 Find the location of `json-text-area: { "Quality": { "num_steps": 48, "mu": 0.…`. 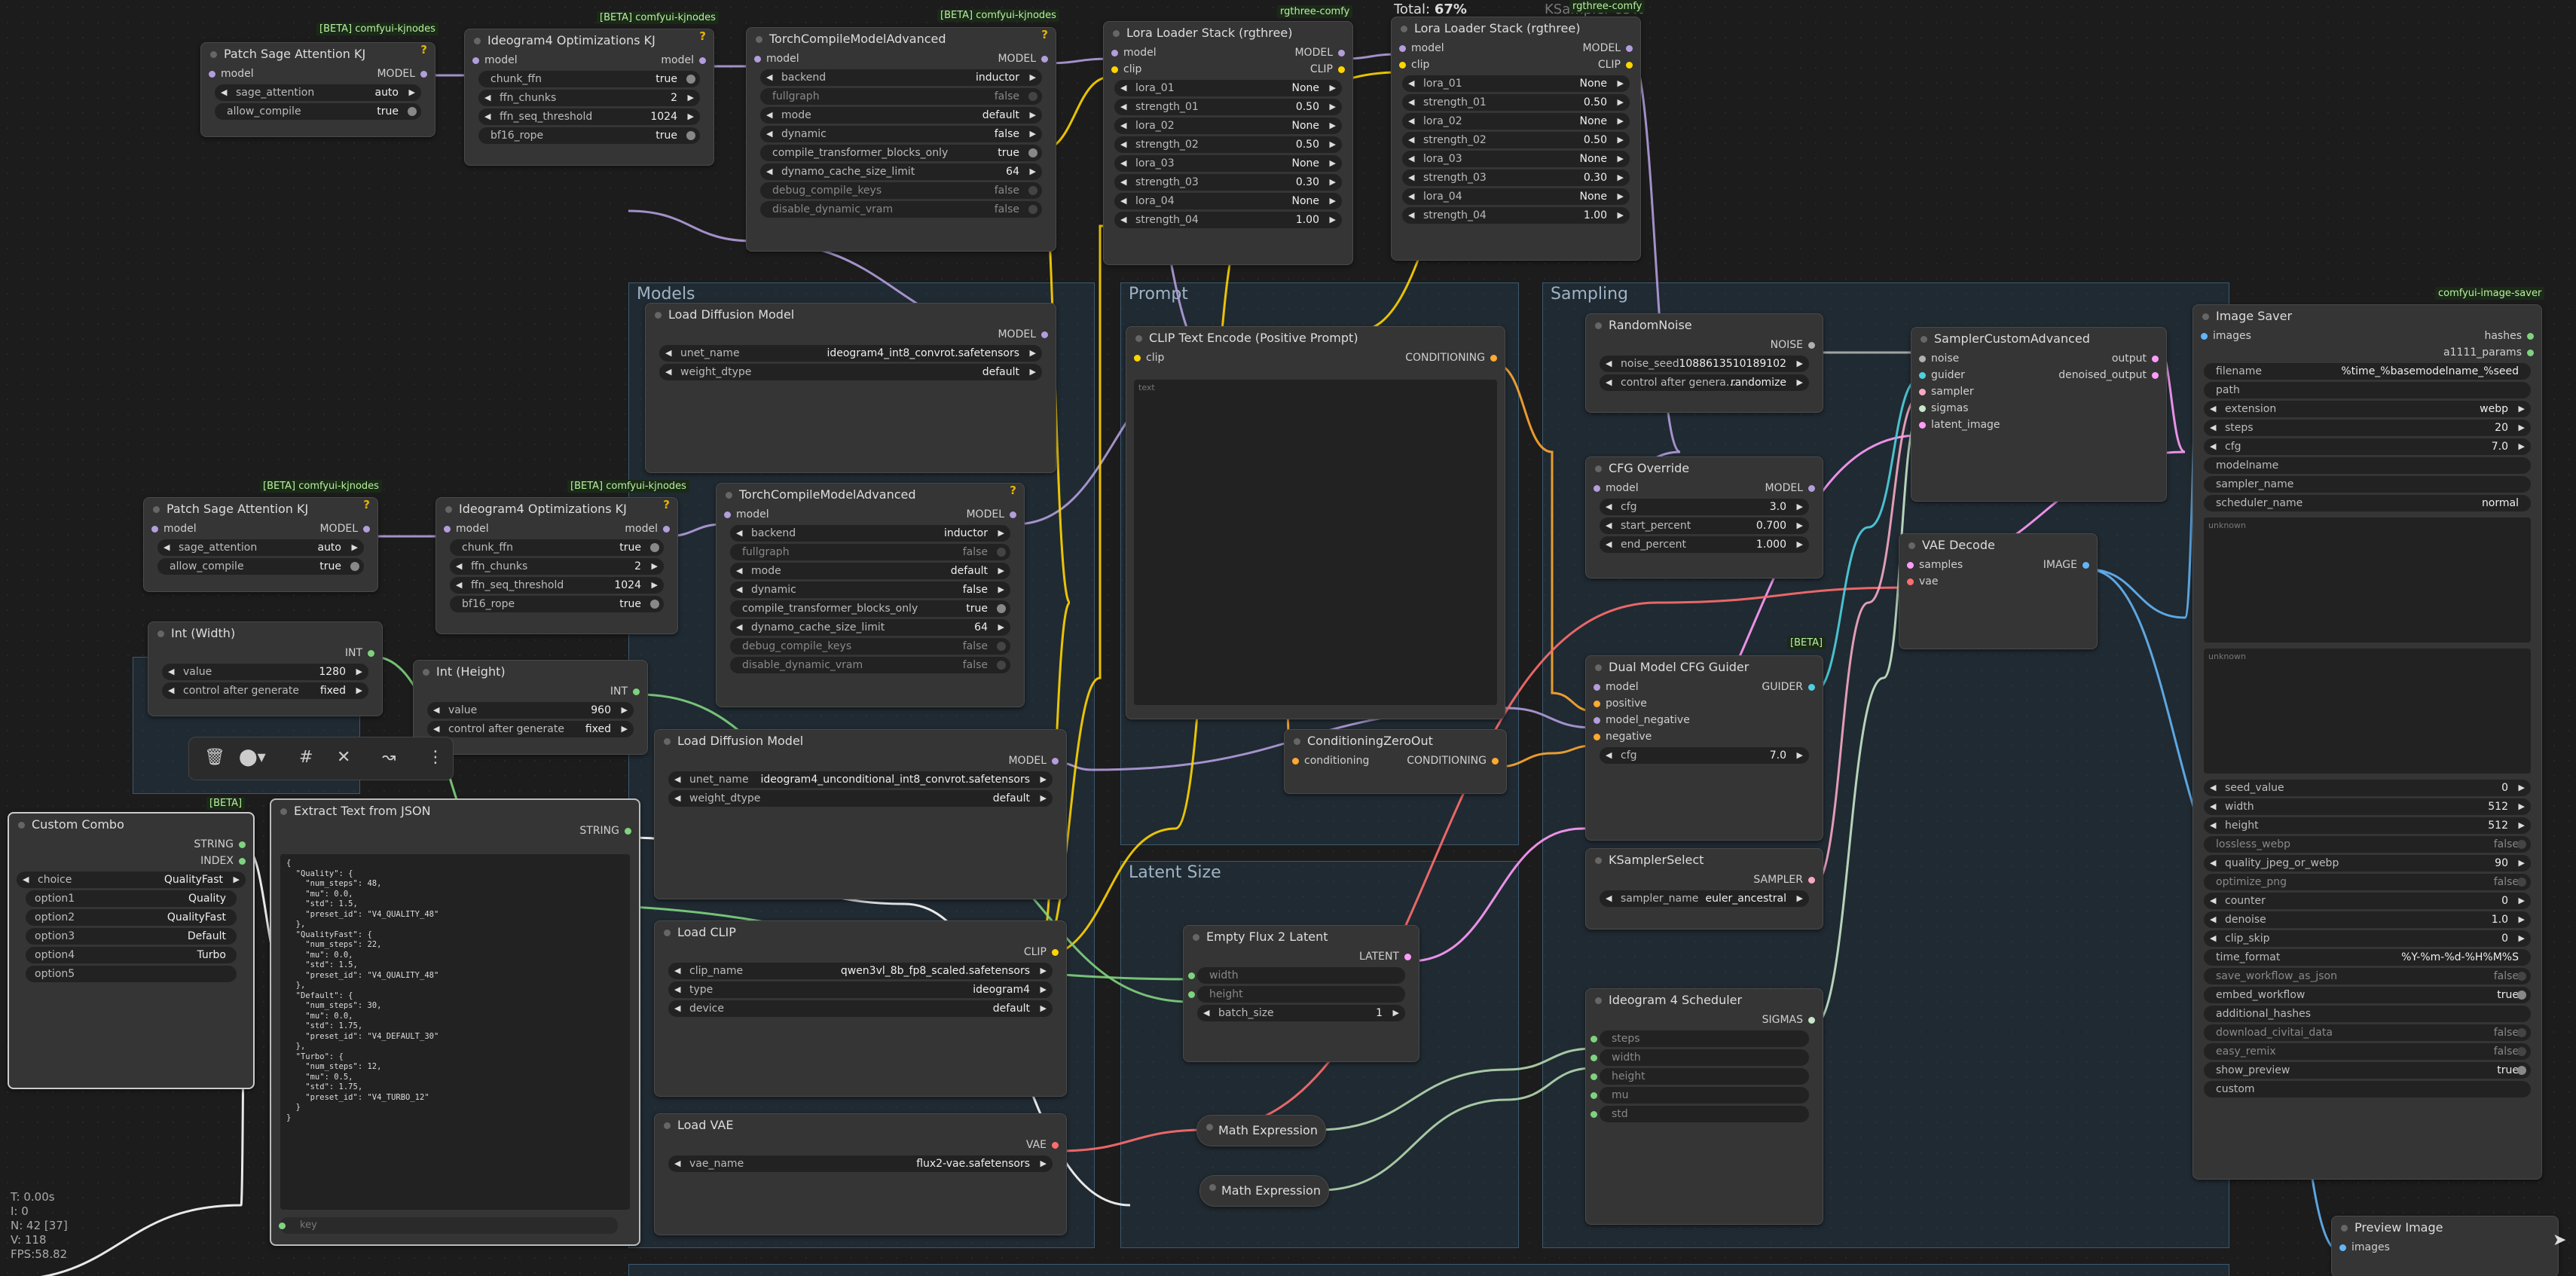

json-text-area: { "Quality": { "num_steps": 48, "mu": 0.… is located at coordinates (455, 1032).